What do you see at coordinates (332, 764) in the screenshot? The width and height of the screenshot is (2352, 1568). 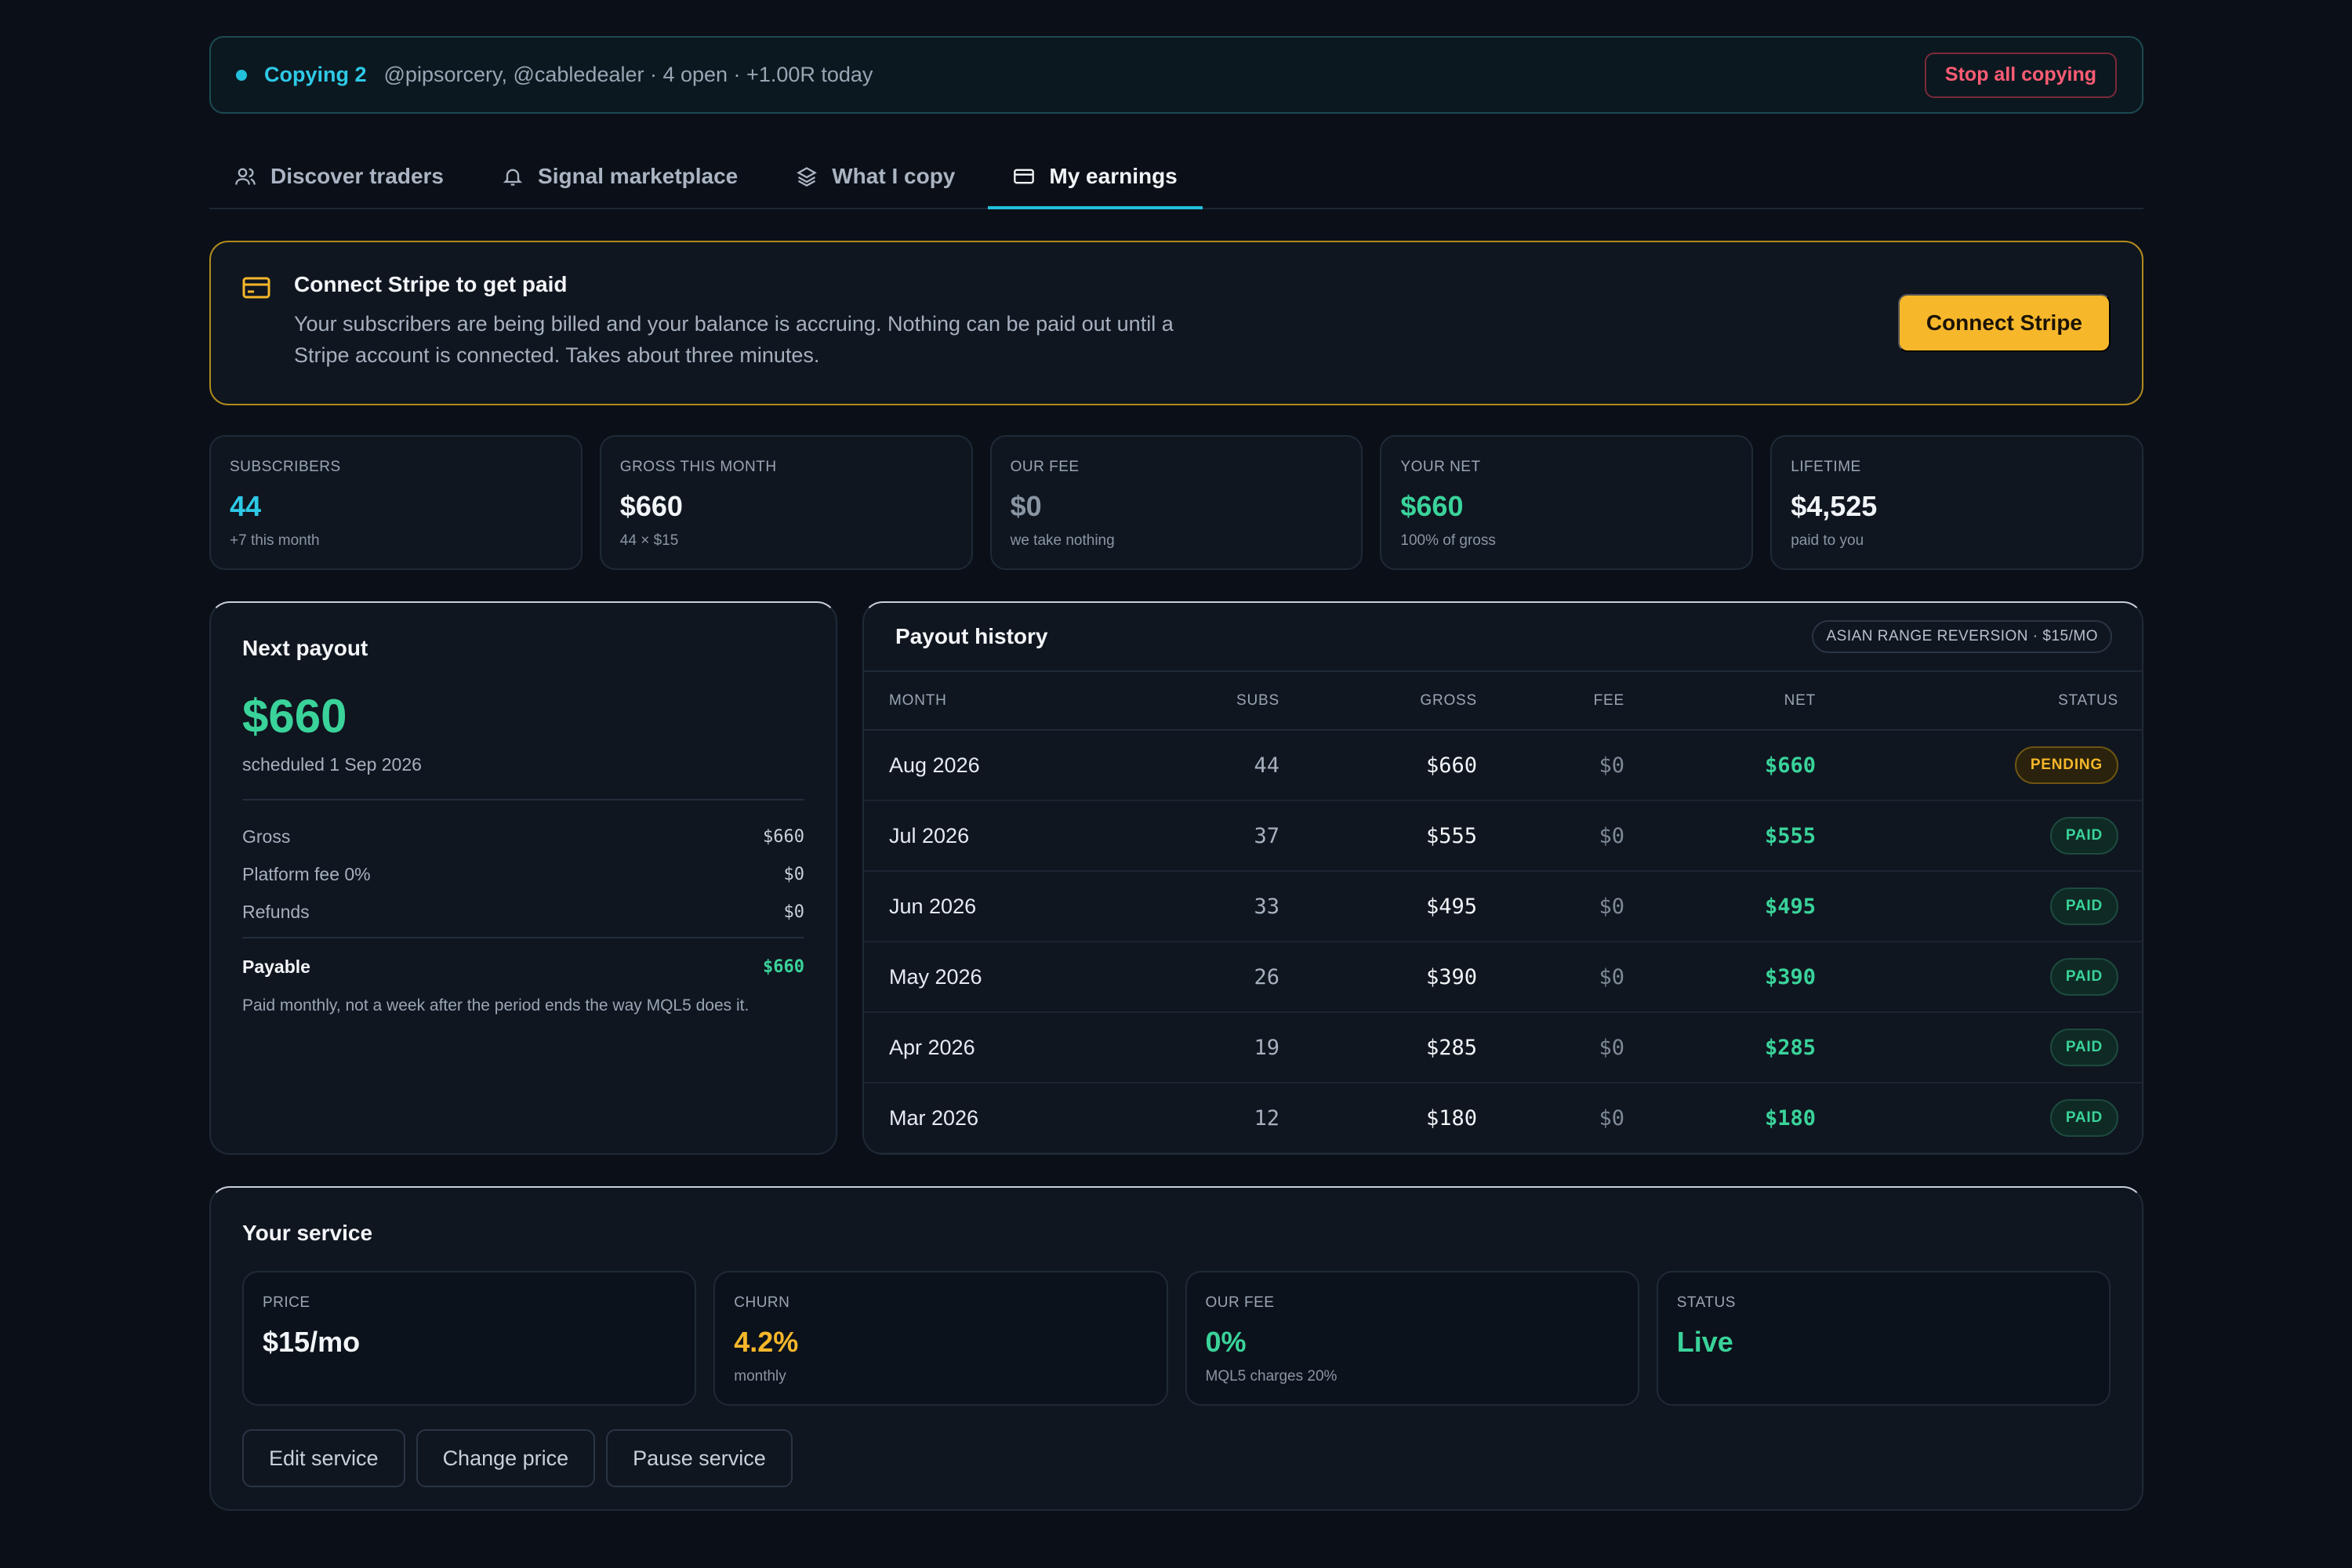 I see `next-payout-scheduled: scheduled 1 Sep 2026` at bounding box center [332, 764].